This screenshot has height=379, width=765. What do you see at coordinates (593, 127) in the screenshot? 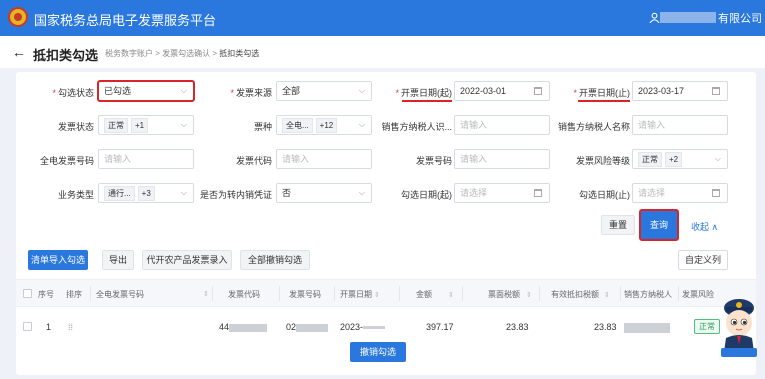
I see `seller-name-label: 销售方纳税人名称` at bounding box center [593, 127].